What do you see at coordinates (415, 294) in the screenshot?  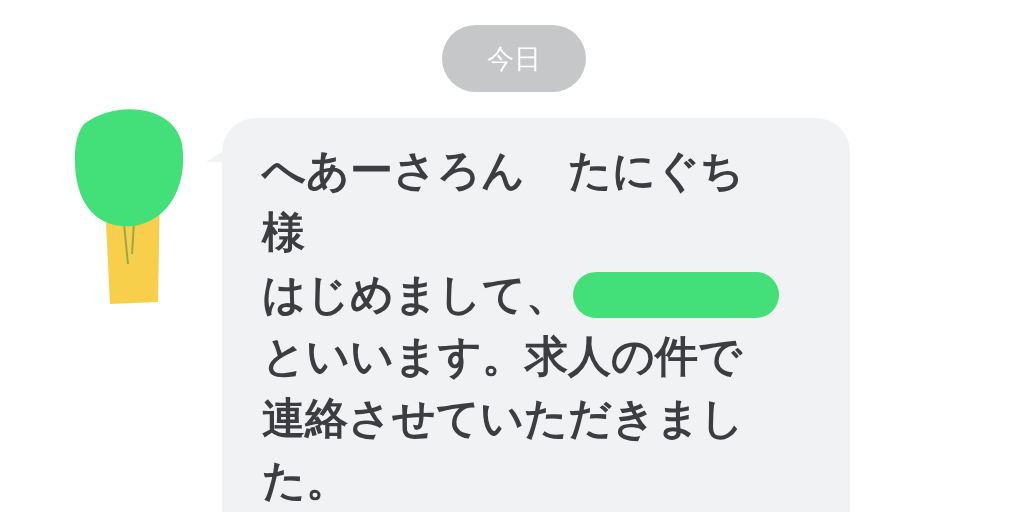 I see `message-text: はじめまして、` at bounding box center [415, 294].